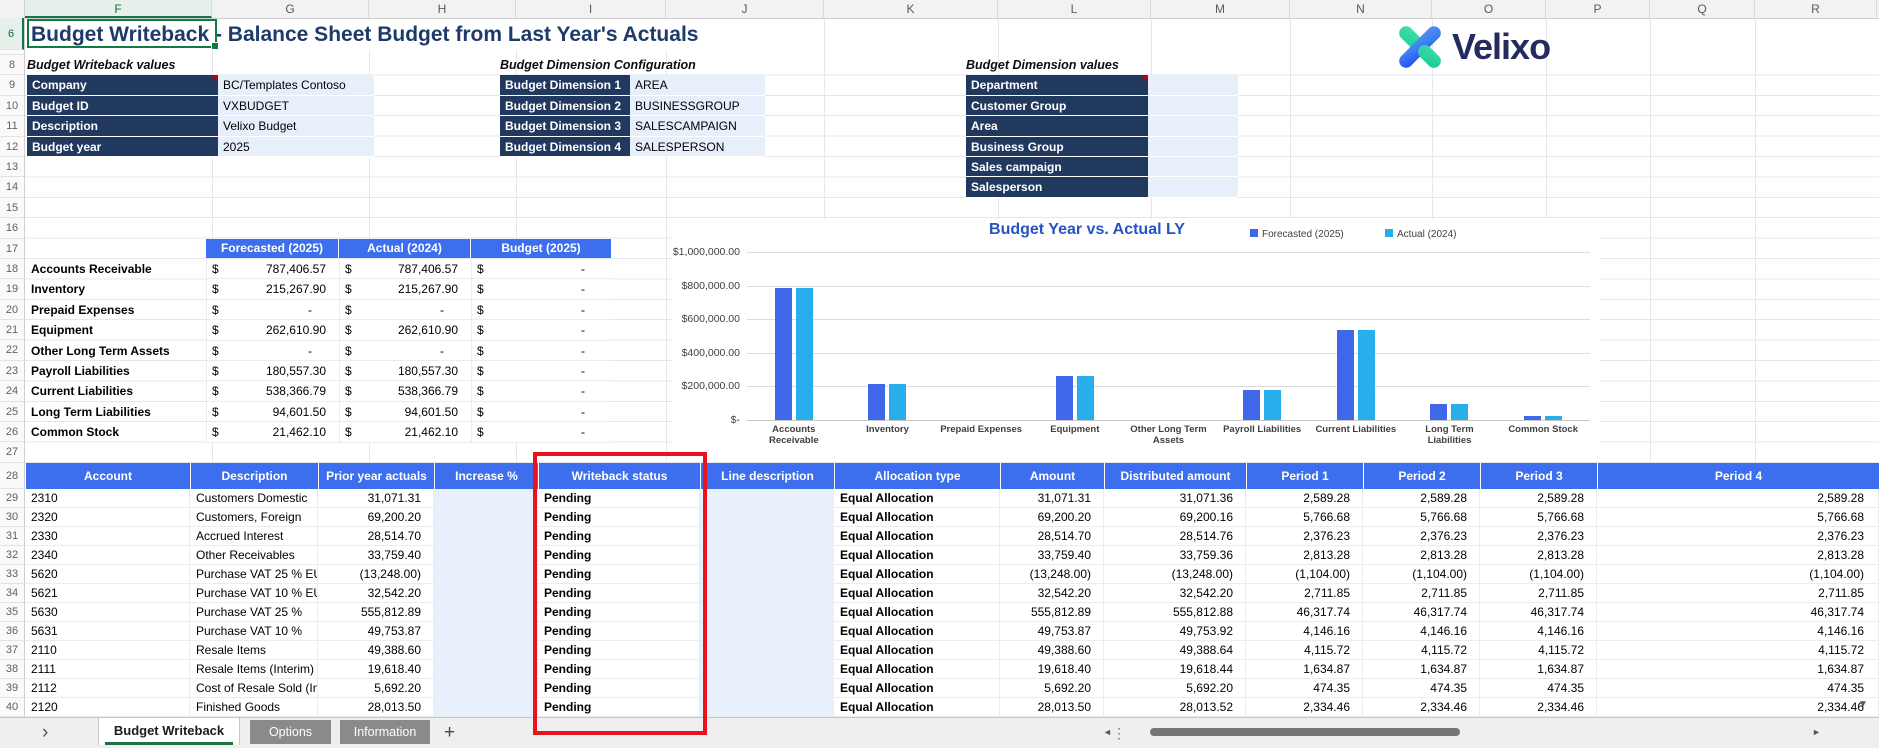  I want to click on table-header-p1: Period 1, so click(1304, 476).